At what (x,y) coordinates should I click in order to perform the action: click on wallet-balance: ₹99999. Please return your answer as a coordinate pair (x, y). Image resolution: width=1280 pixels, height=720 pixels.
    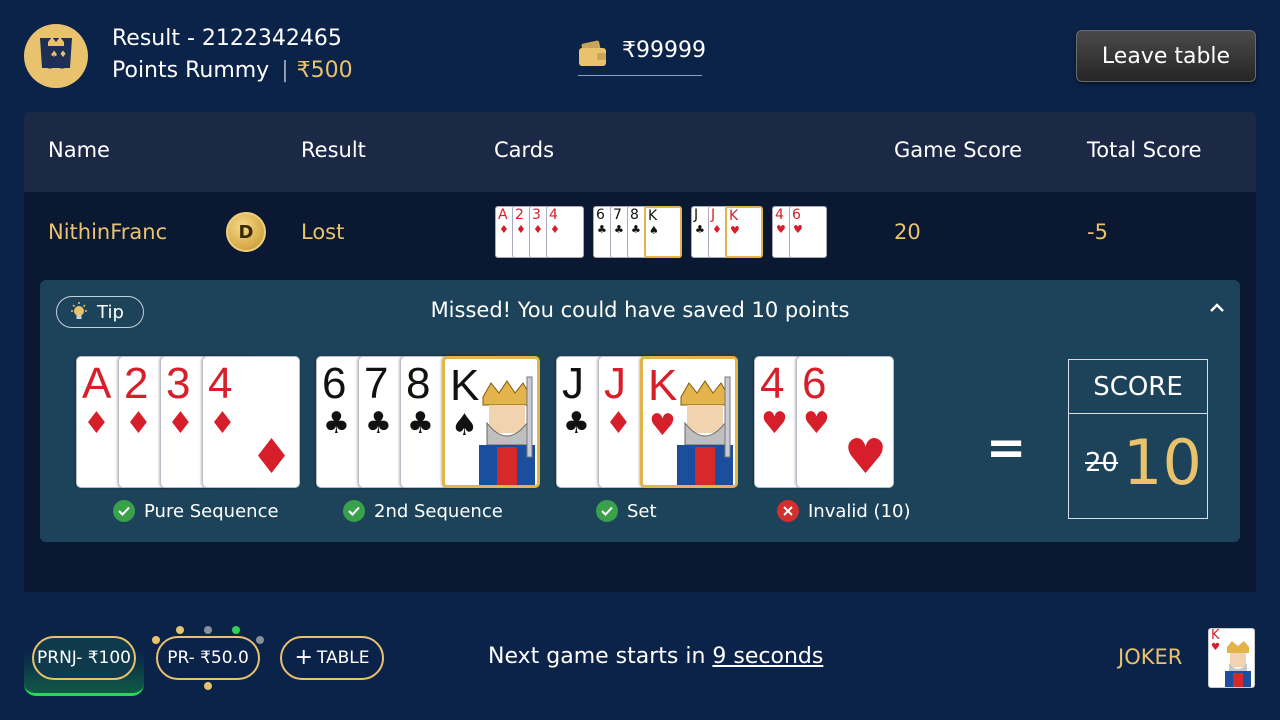
    Looking at the image, I should click on (642, 56).